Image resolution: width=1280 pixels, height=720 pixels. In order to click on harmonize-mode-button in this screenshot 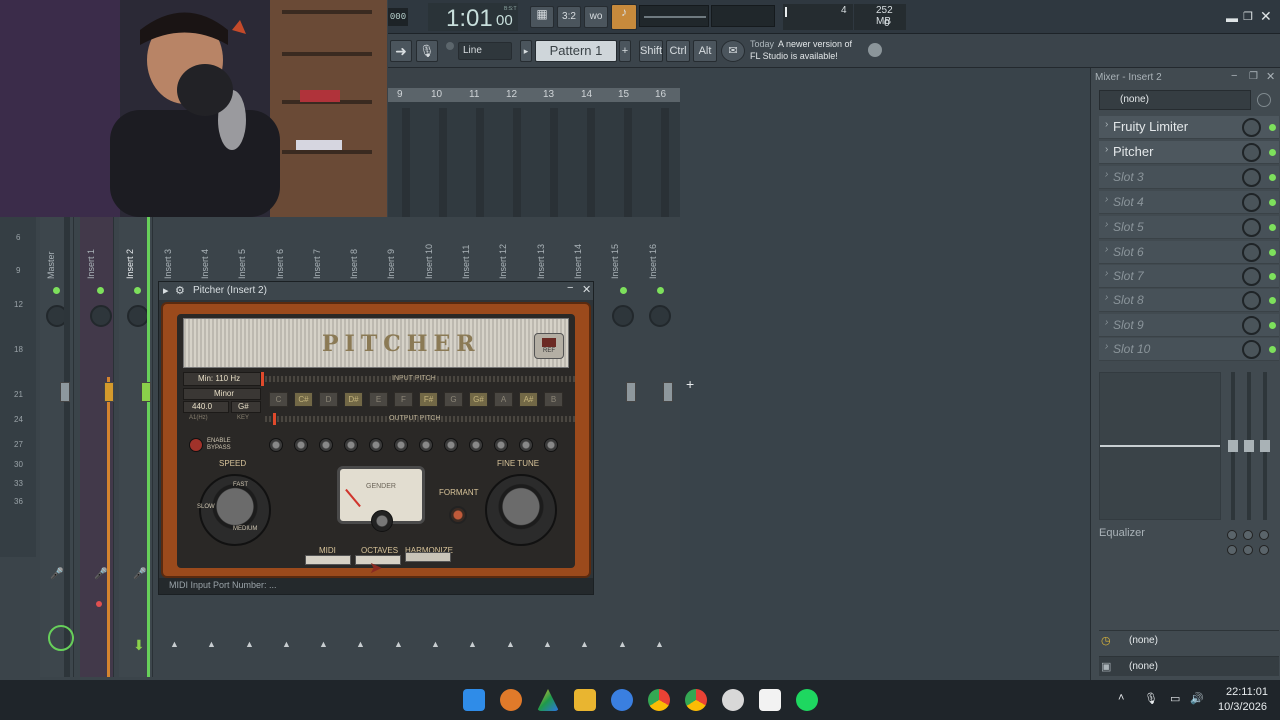, I will do `click(428, 557)`.